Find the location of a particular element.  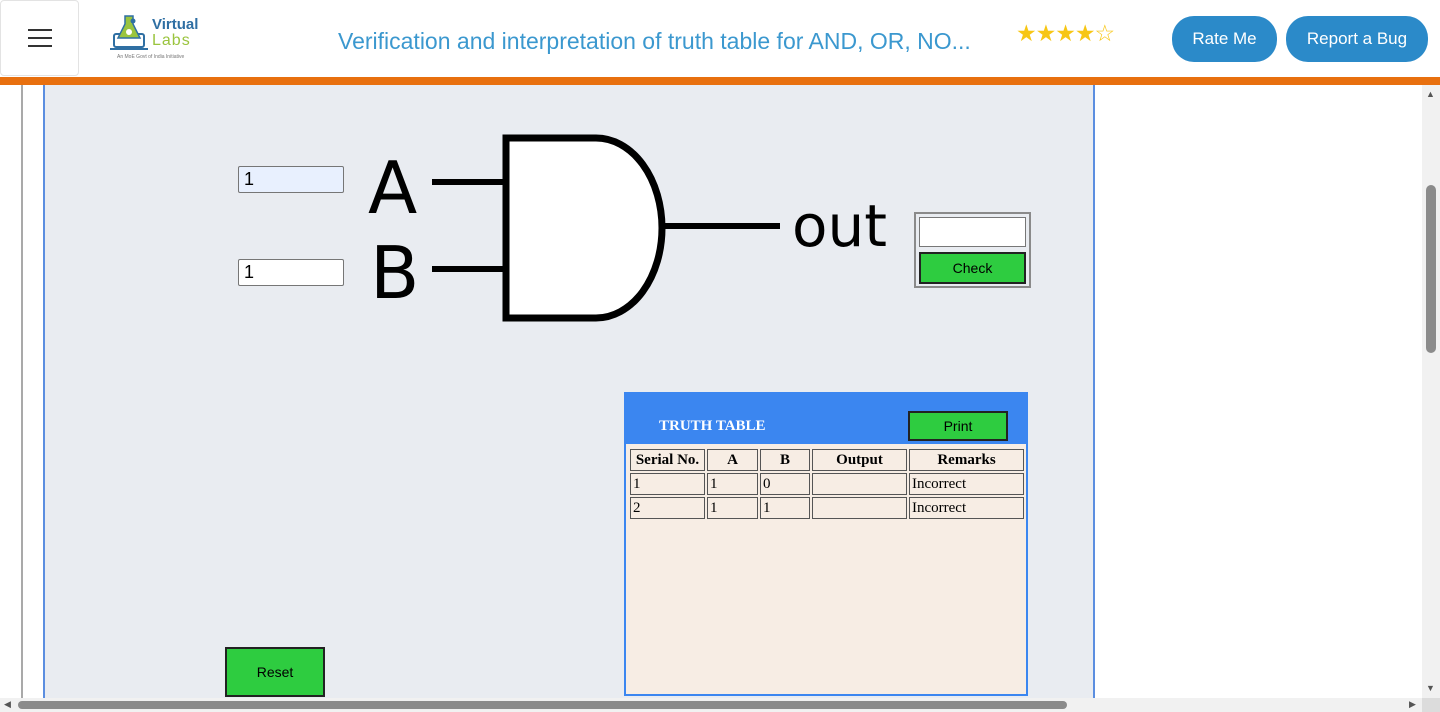

report-bug-button: Report a Bug is located at coordinates (1357, 39).